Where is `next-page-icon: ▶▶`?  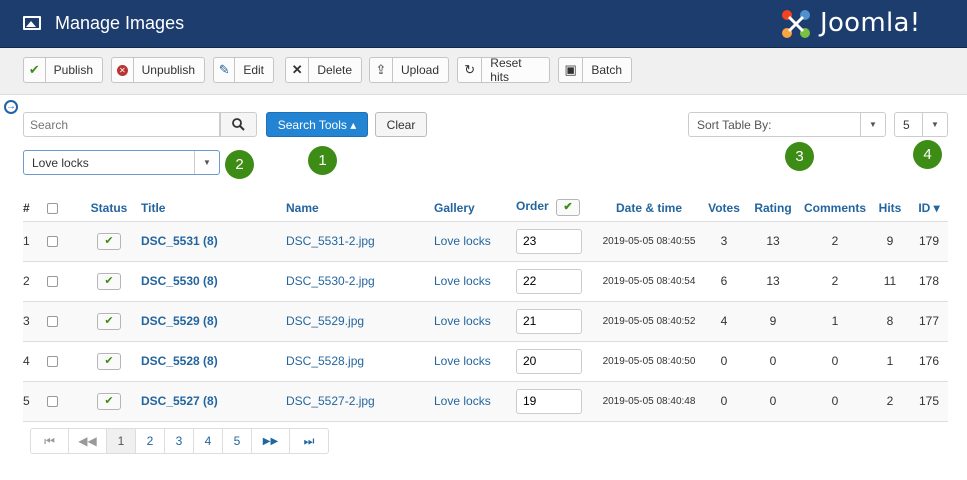
next-page-icon: ▶▶ is located at coordinates (271, 441).